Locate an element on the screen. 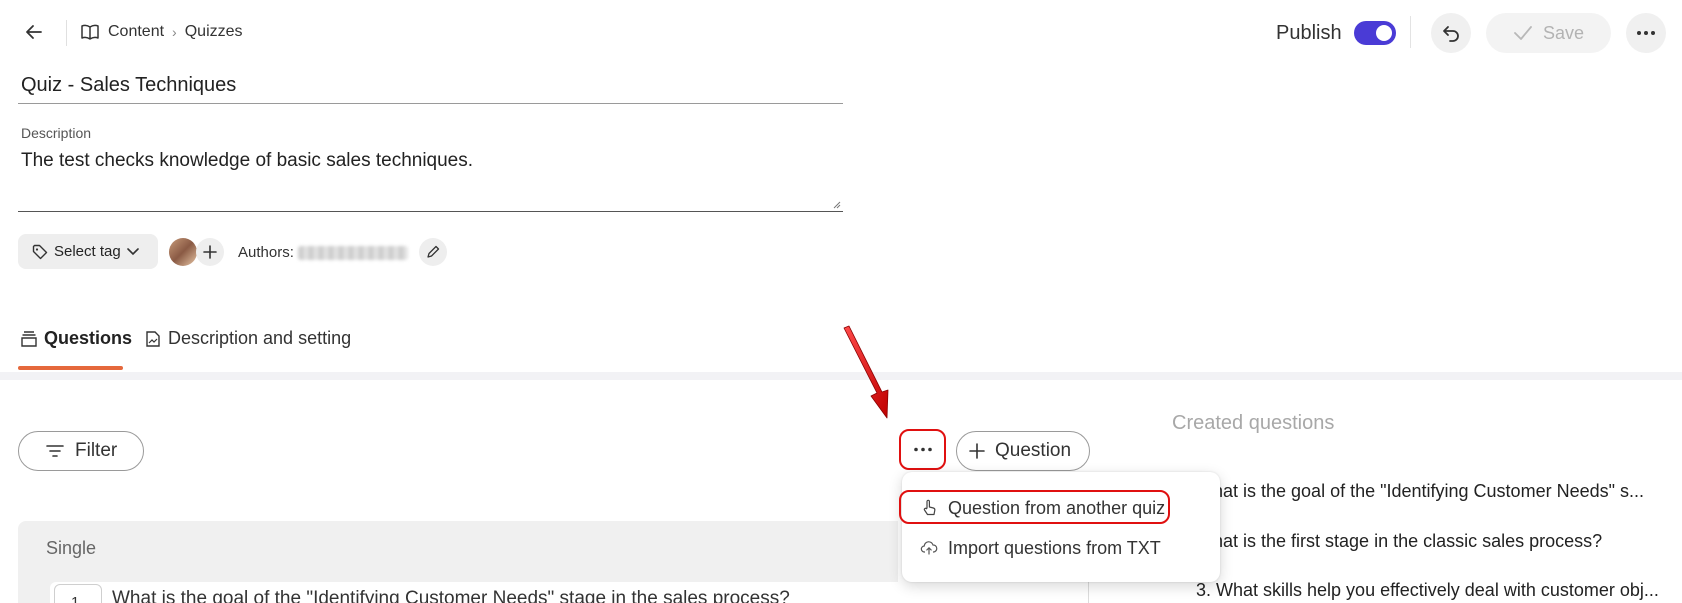 Image resolution: width=1682 pixels, height=603 pixels. active-tab-indicator is located at coordinates (70, 368).